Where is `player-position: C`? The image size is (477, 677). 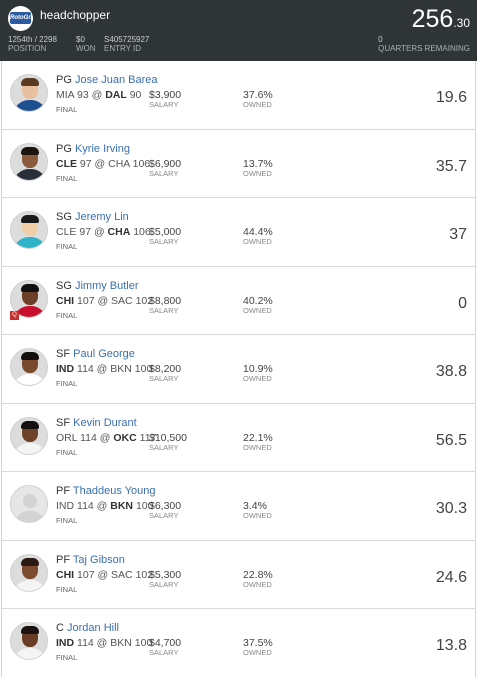
player-position: C is located at coordinates (60, 628).